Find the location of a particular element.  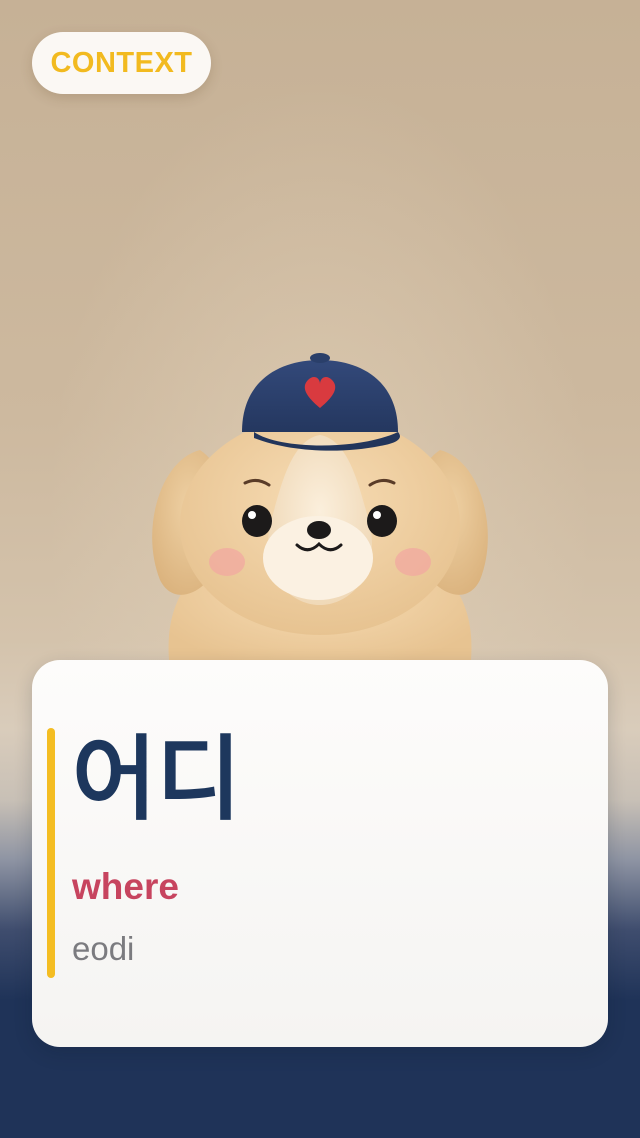

flashcard-accent-bar is located at coordinates (51, 853).